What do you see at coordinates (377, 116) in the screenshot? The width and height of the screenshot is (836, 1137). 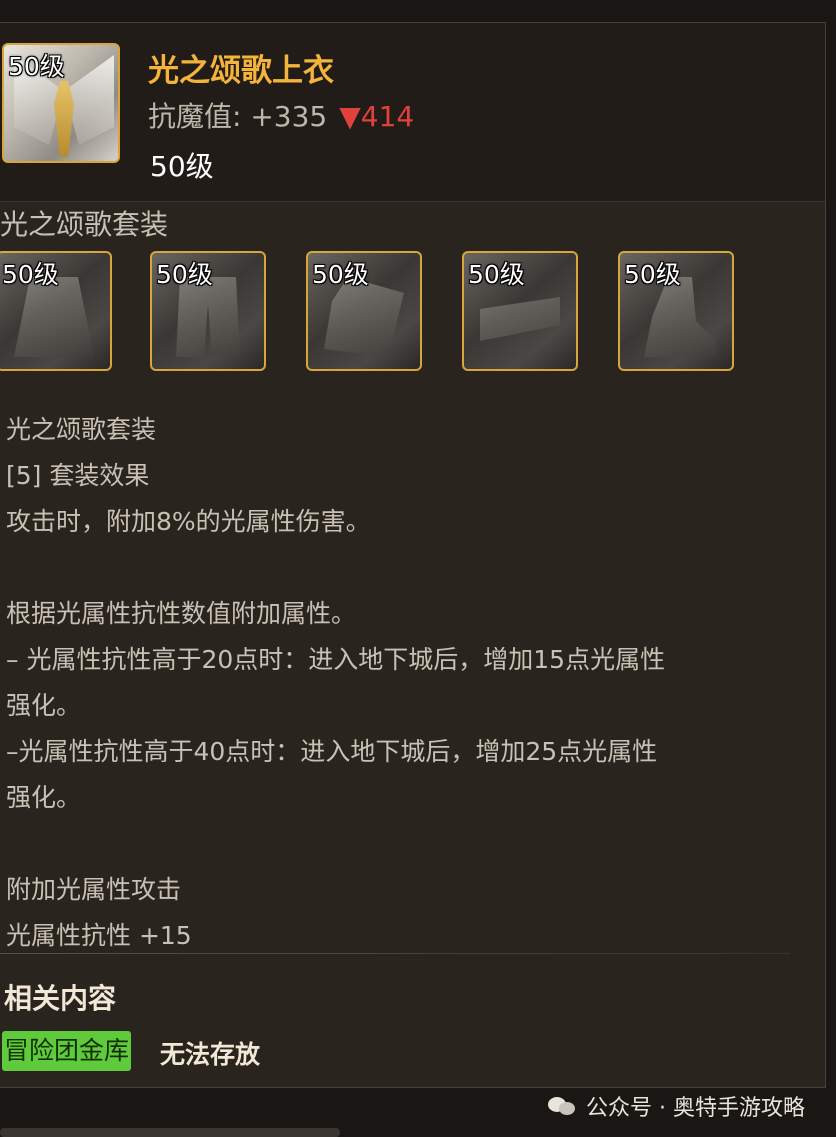 I see `stat-compare: ▼414` at bounding box center [377, 116].